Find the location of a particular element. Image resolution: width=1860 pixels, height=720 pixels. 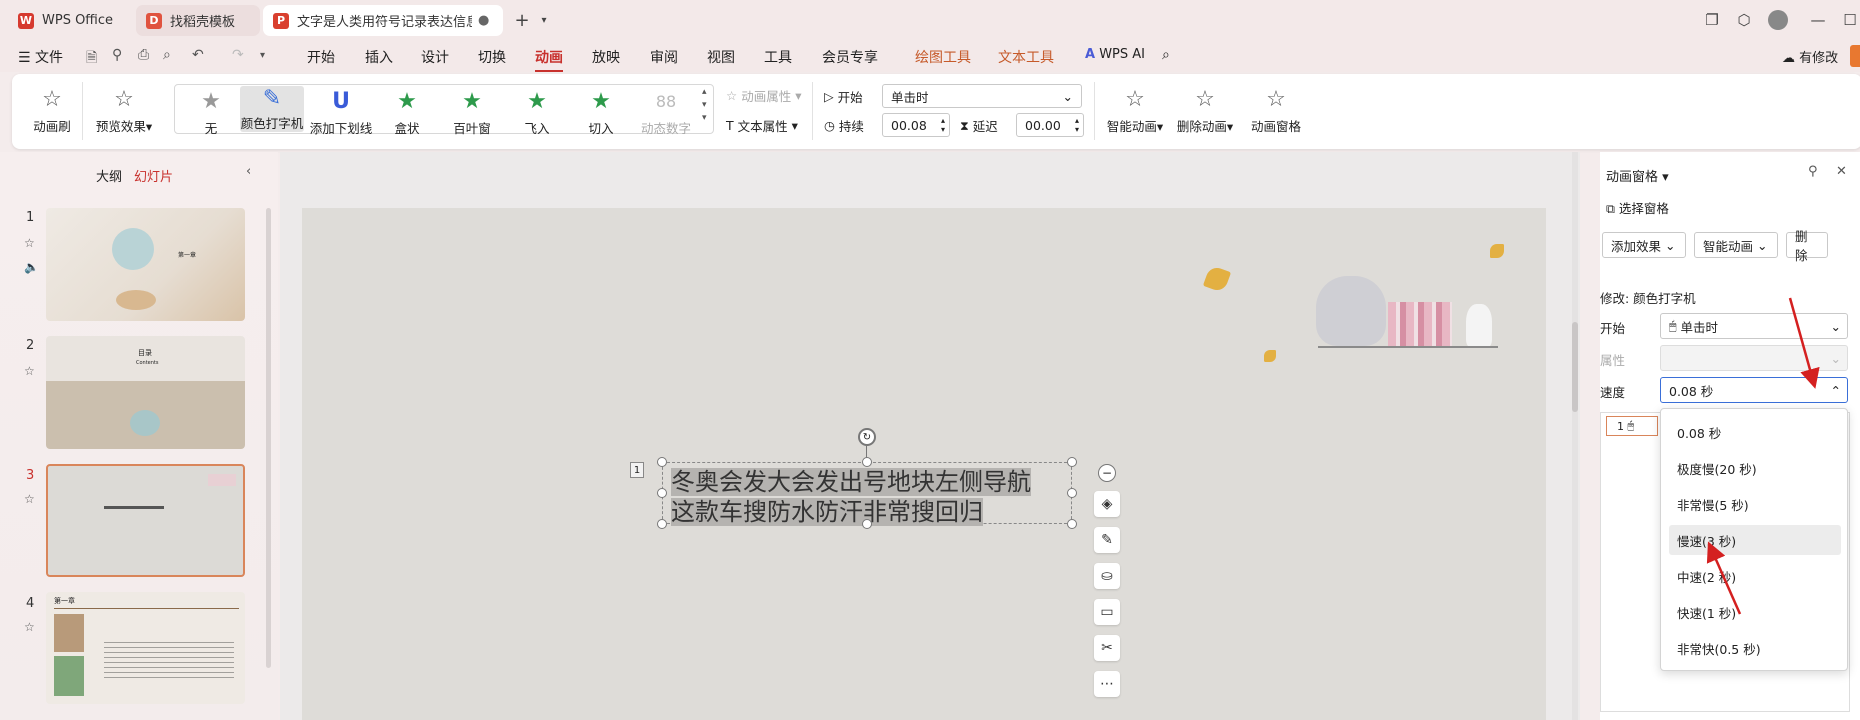

animation-order-marker: 1 is located at coordinates (637, 470).